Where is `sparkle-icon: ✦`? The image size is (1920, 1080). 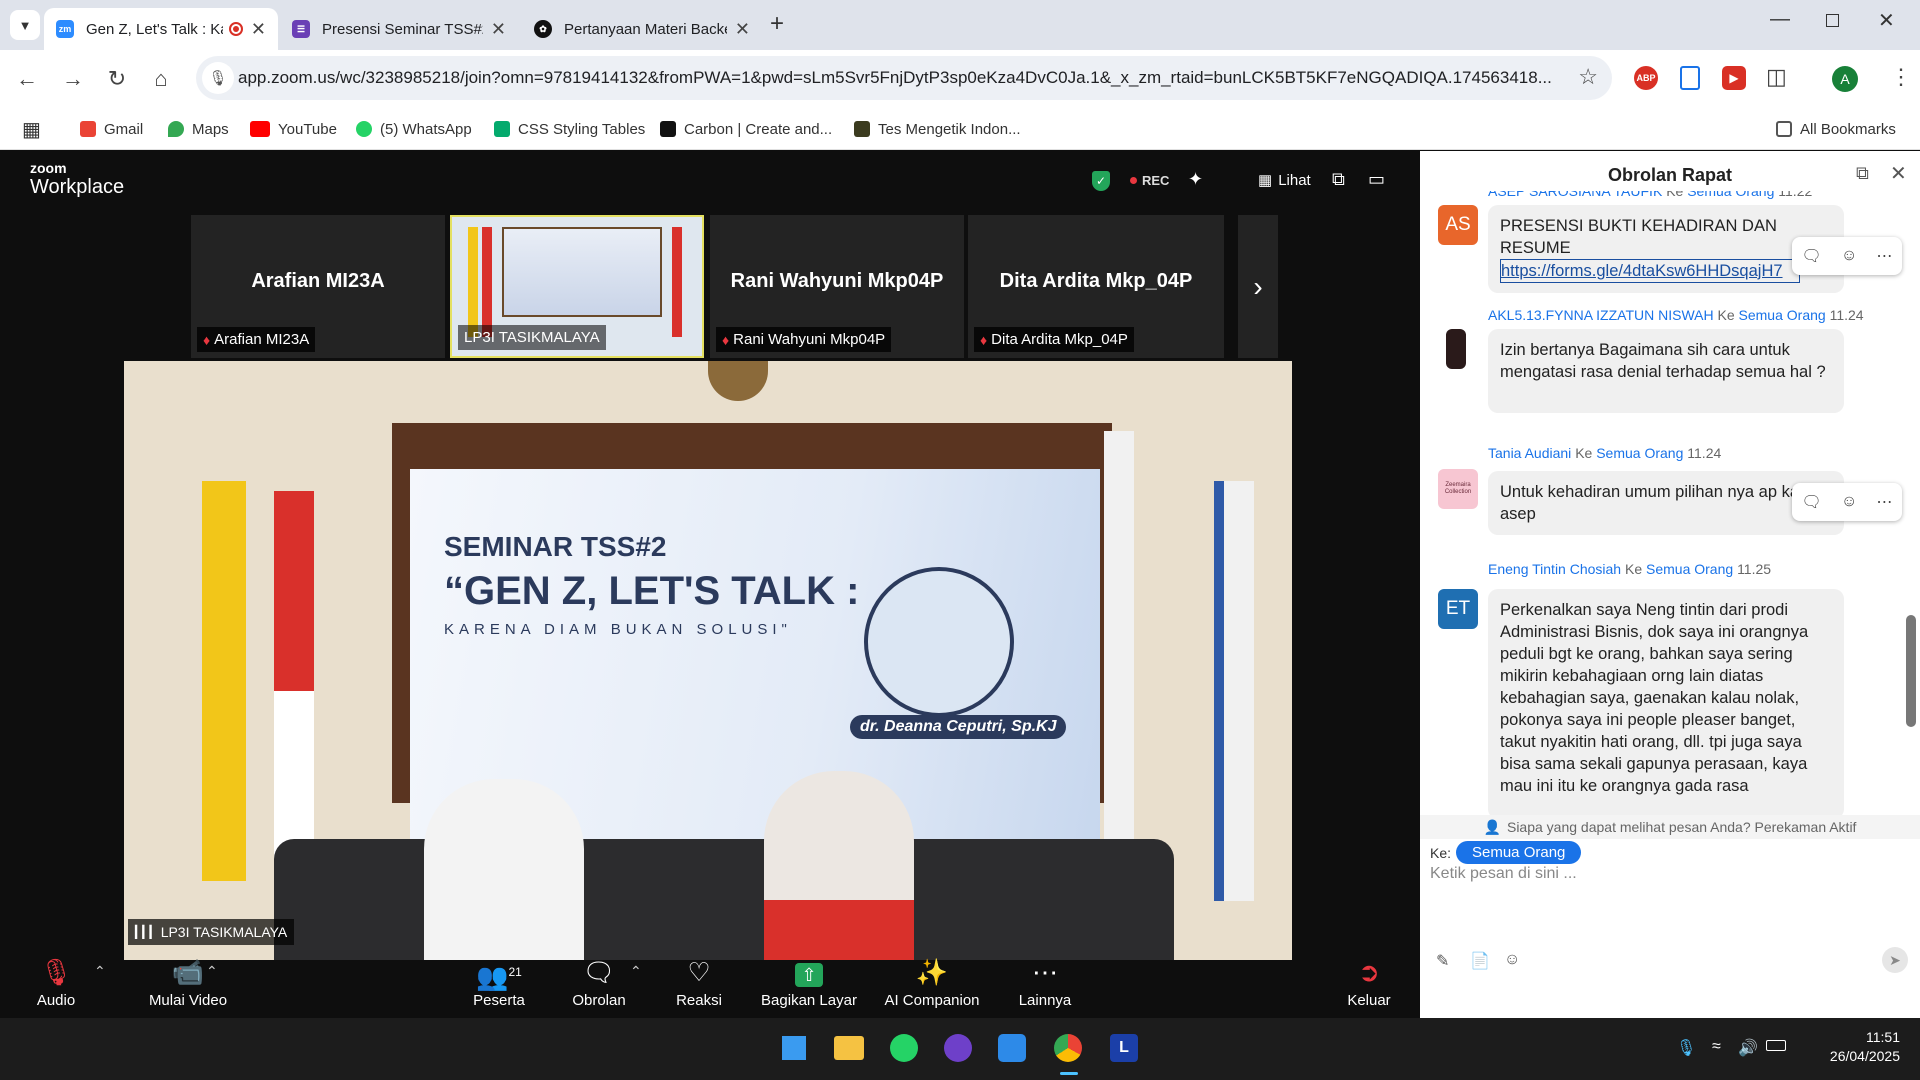 sparkle-icon: ✦ is located at coordinates (1195, 179).